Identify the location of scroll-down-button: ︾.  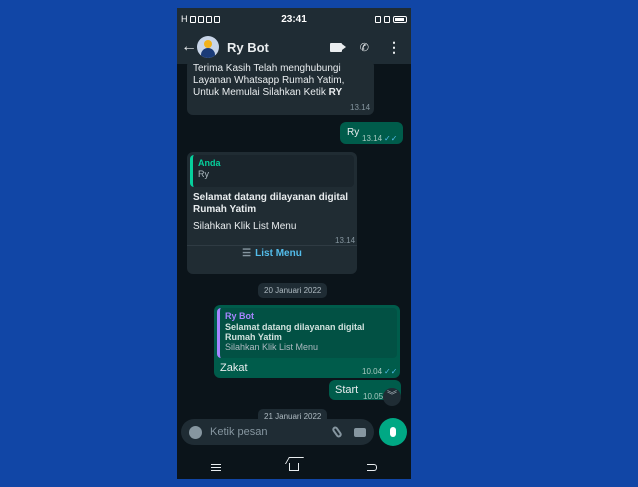
(392, 397).